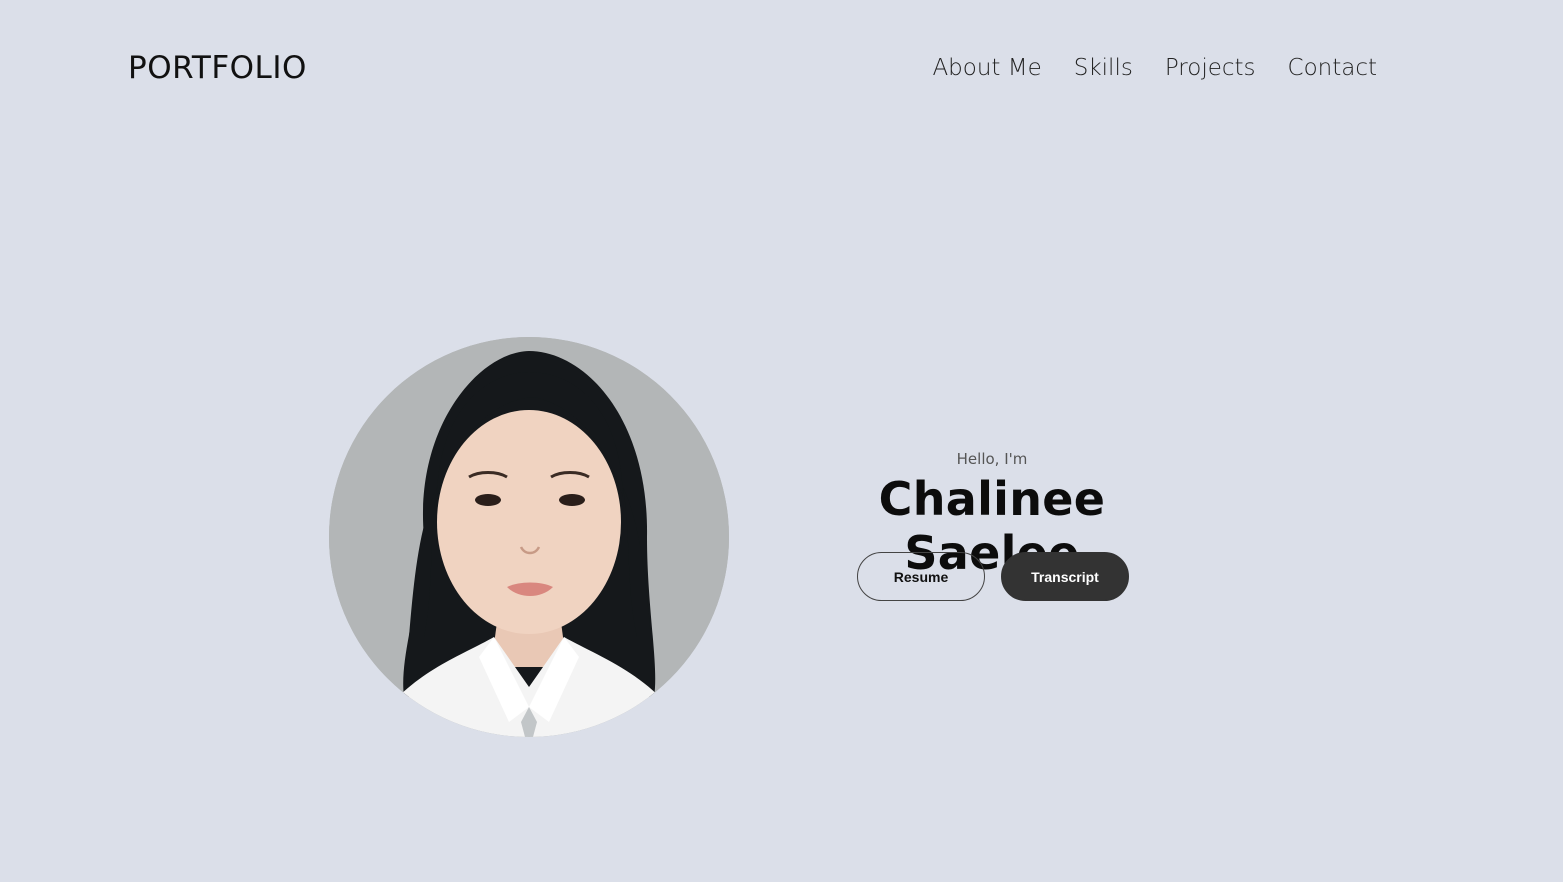 The height and width of the screenshot is (882, 1563). What do you see at coordinates (217, 68) in the screenshot?
I see `site-logo: PORTFOLIO` at bounding box center [217, 68].